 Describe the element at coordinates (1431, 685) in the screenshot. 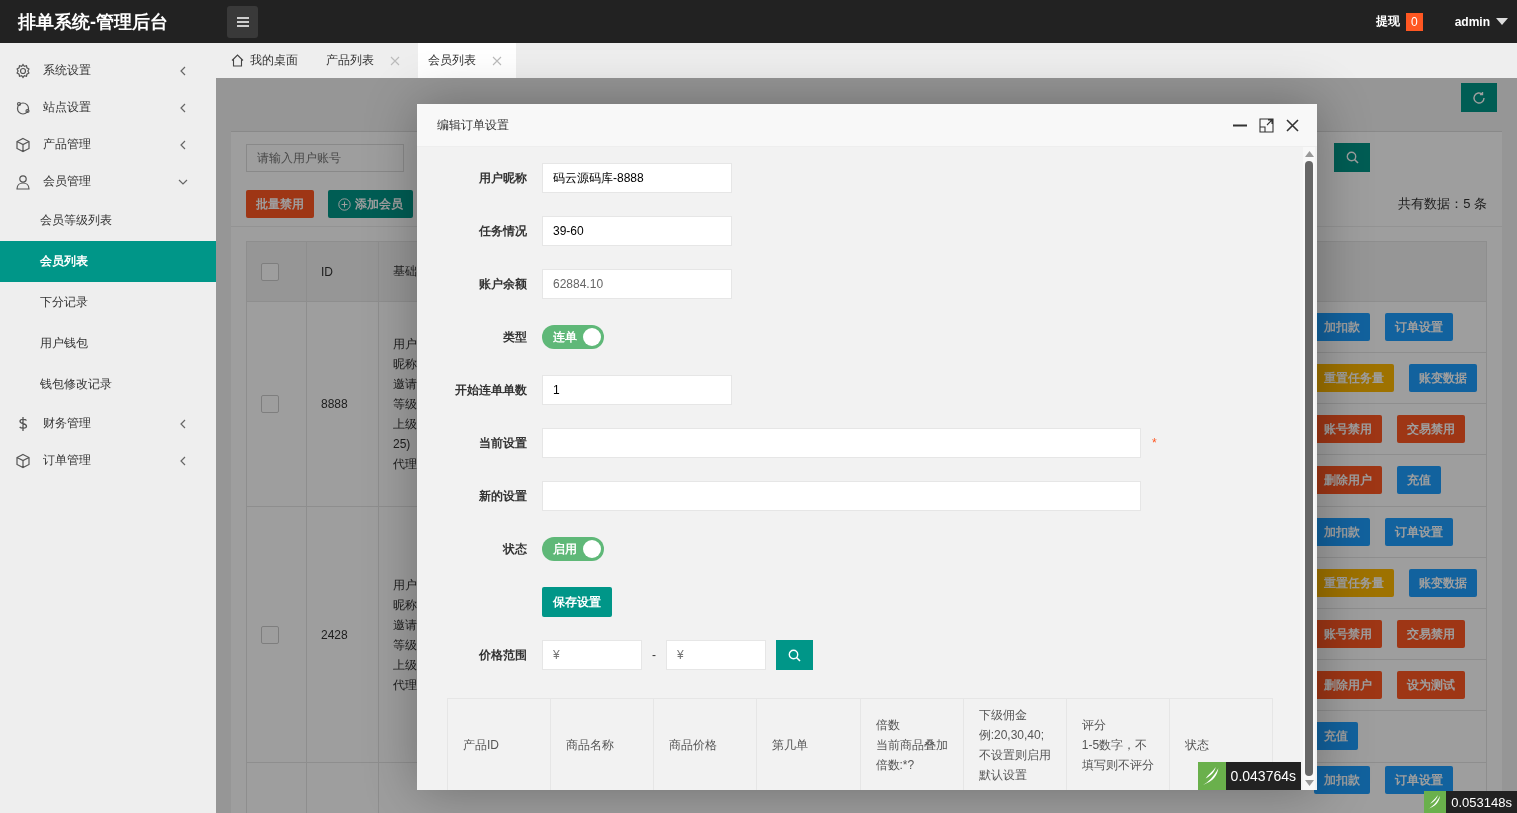

I see `action-button: 设为测试` at that location.